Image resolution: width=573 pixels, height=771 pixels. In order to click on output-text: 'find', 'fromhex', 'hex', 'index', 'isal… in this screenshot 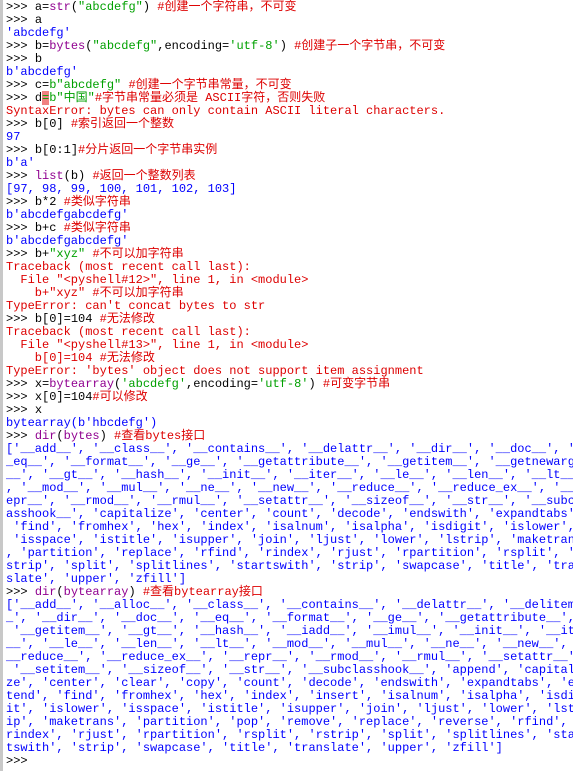, I will do `click(289, 527)`.